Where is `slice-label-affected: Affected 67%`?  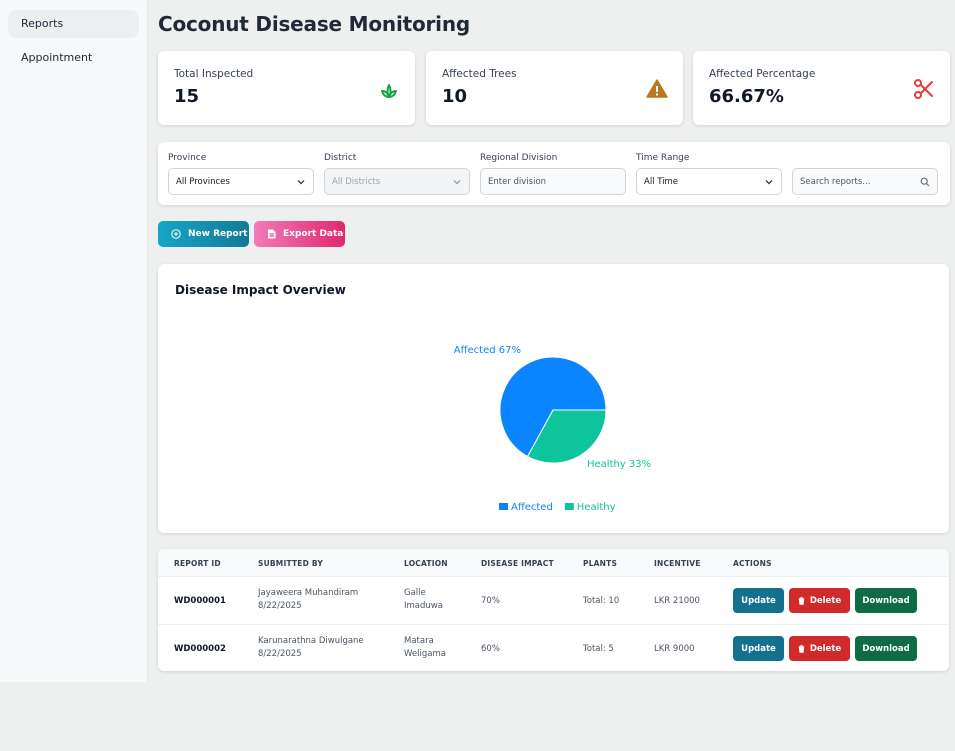
slice-label-affected: Affected 67% is located at coordinates (487, 350).